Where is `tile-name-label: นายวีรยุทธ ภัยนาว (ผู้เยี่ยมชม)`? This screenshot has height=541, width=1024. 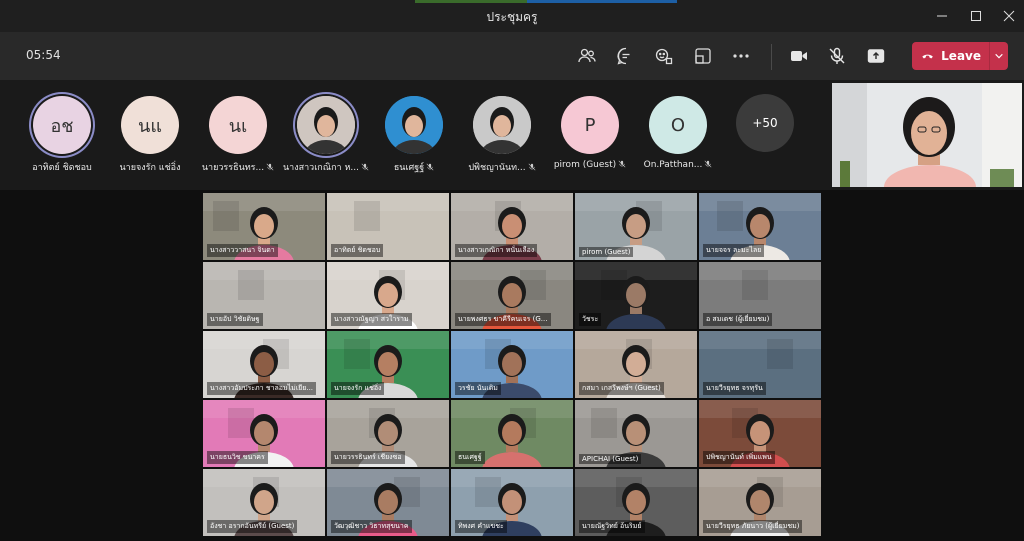
tile-name-label: นายวีรยุทธ ภัยนาว (ผู้เยี่ยมชม) is located at coordinates (753, 526).